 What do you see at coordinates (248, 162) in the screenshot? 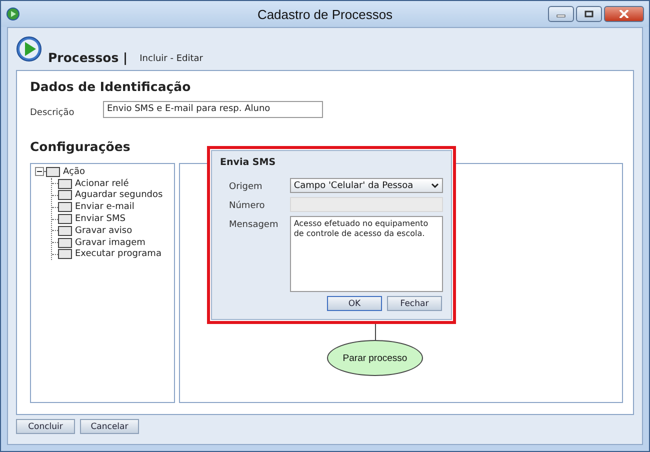
I see `dialog-title: Envia SMS` at bounding box center [248, 162].